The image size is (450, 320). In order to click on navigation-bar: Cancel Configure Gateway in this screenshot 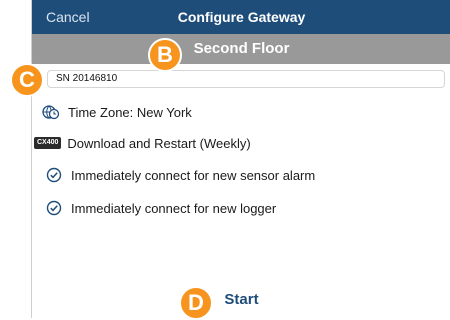, I will do `click(241, 17)`.